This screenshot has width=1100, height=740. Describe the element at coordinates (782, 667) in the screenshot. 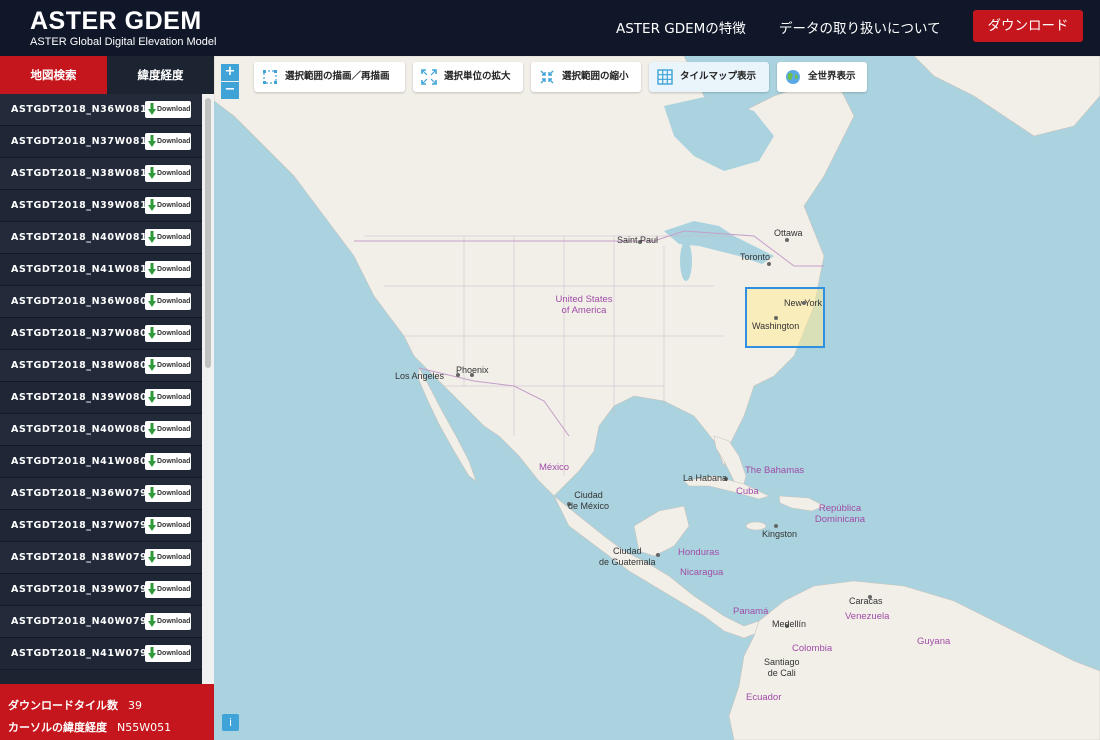

I see `city-label-multiline: Santiago de Cali` at that location.